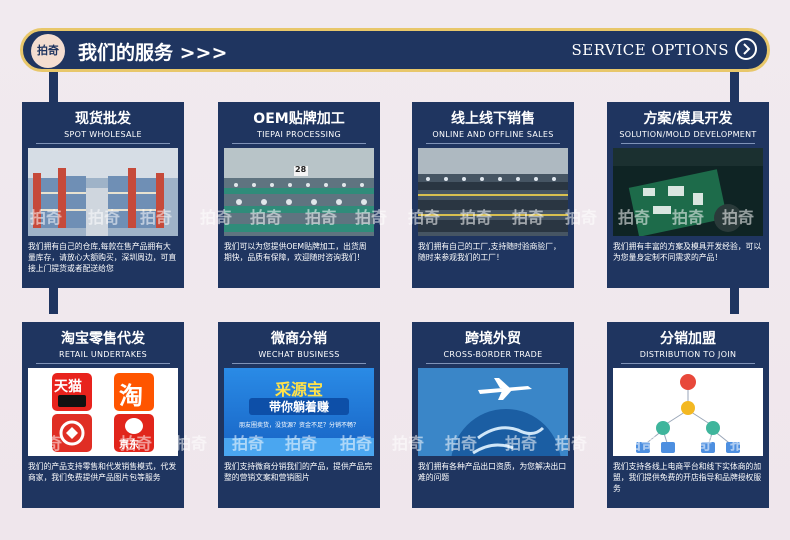 This screenshot has width=790, height=540. Describe the element at coordinates (299, 354) in the screenshot. I see `card-subtitle: WECHAT BUSINESS` at that location.